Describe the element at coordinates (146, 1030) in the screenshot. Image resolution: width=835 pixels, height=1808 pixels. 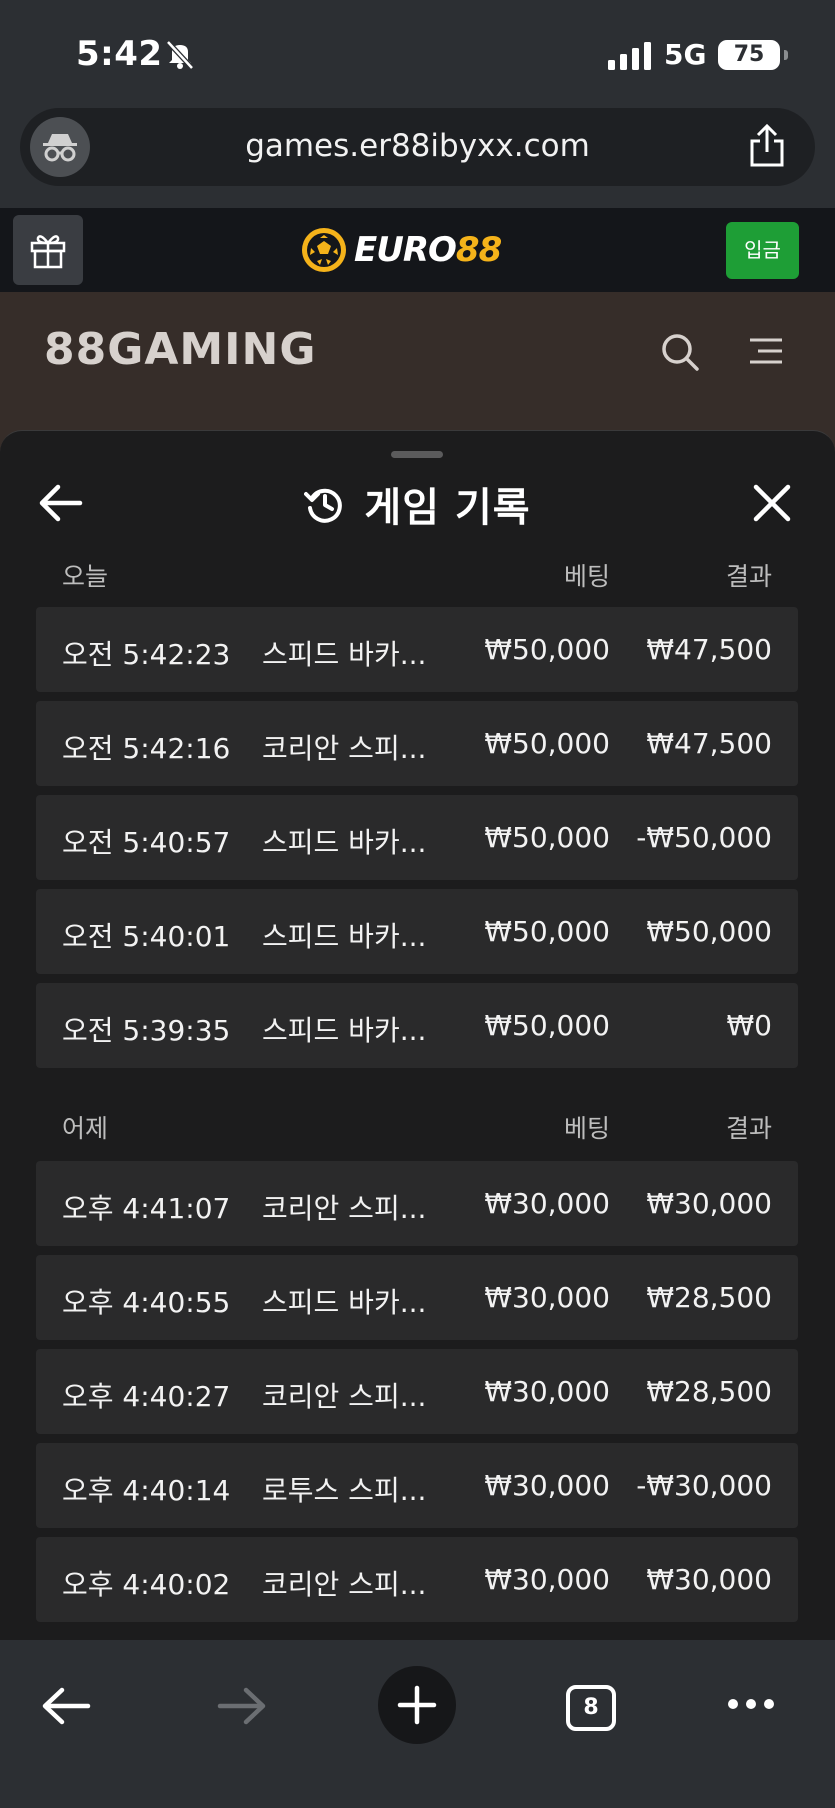
I see `row-time: 오전 5:39:35` at that location.